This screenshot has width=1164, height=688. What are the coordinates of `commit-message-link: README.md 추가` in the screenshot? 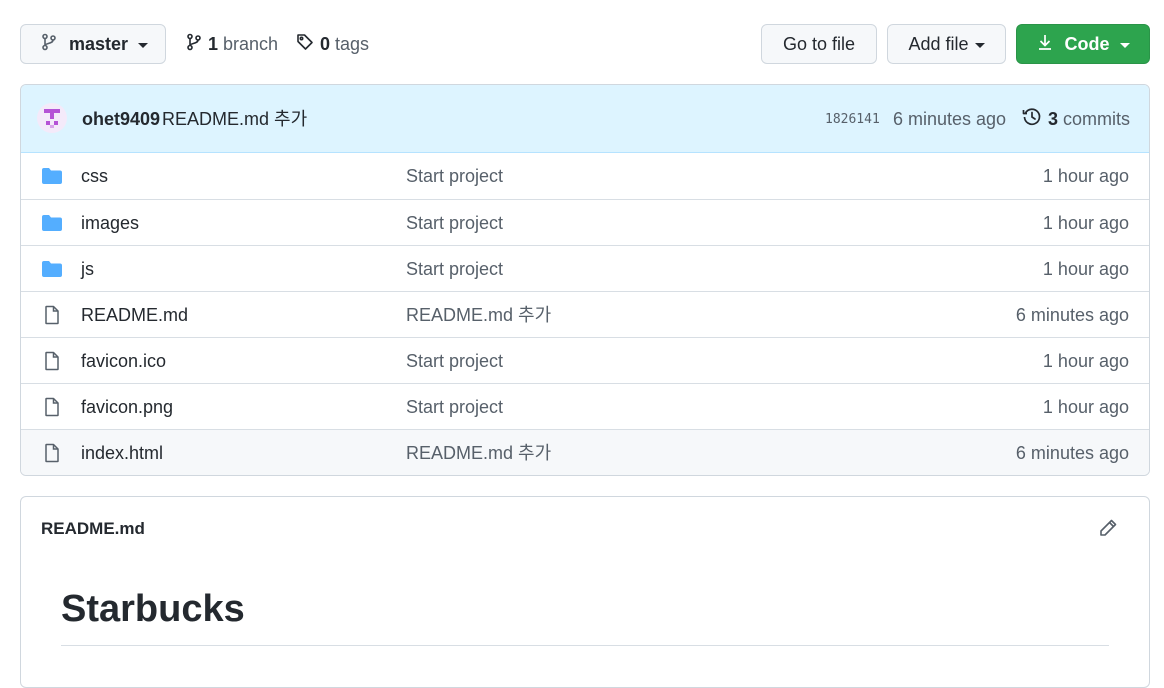 It's located at (234, 119).